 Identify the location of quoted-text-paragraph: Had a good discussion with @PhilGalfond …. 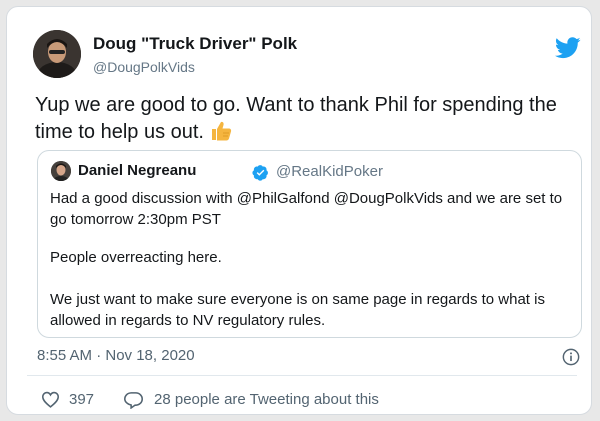
(306, 209).